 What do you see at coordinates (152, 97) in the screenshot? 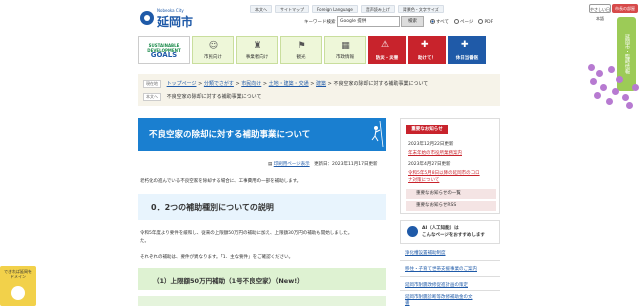
I see `breadcrumb-body-tag: 本文へ` at bounding box center [152, 97].